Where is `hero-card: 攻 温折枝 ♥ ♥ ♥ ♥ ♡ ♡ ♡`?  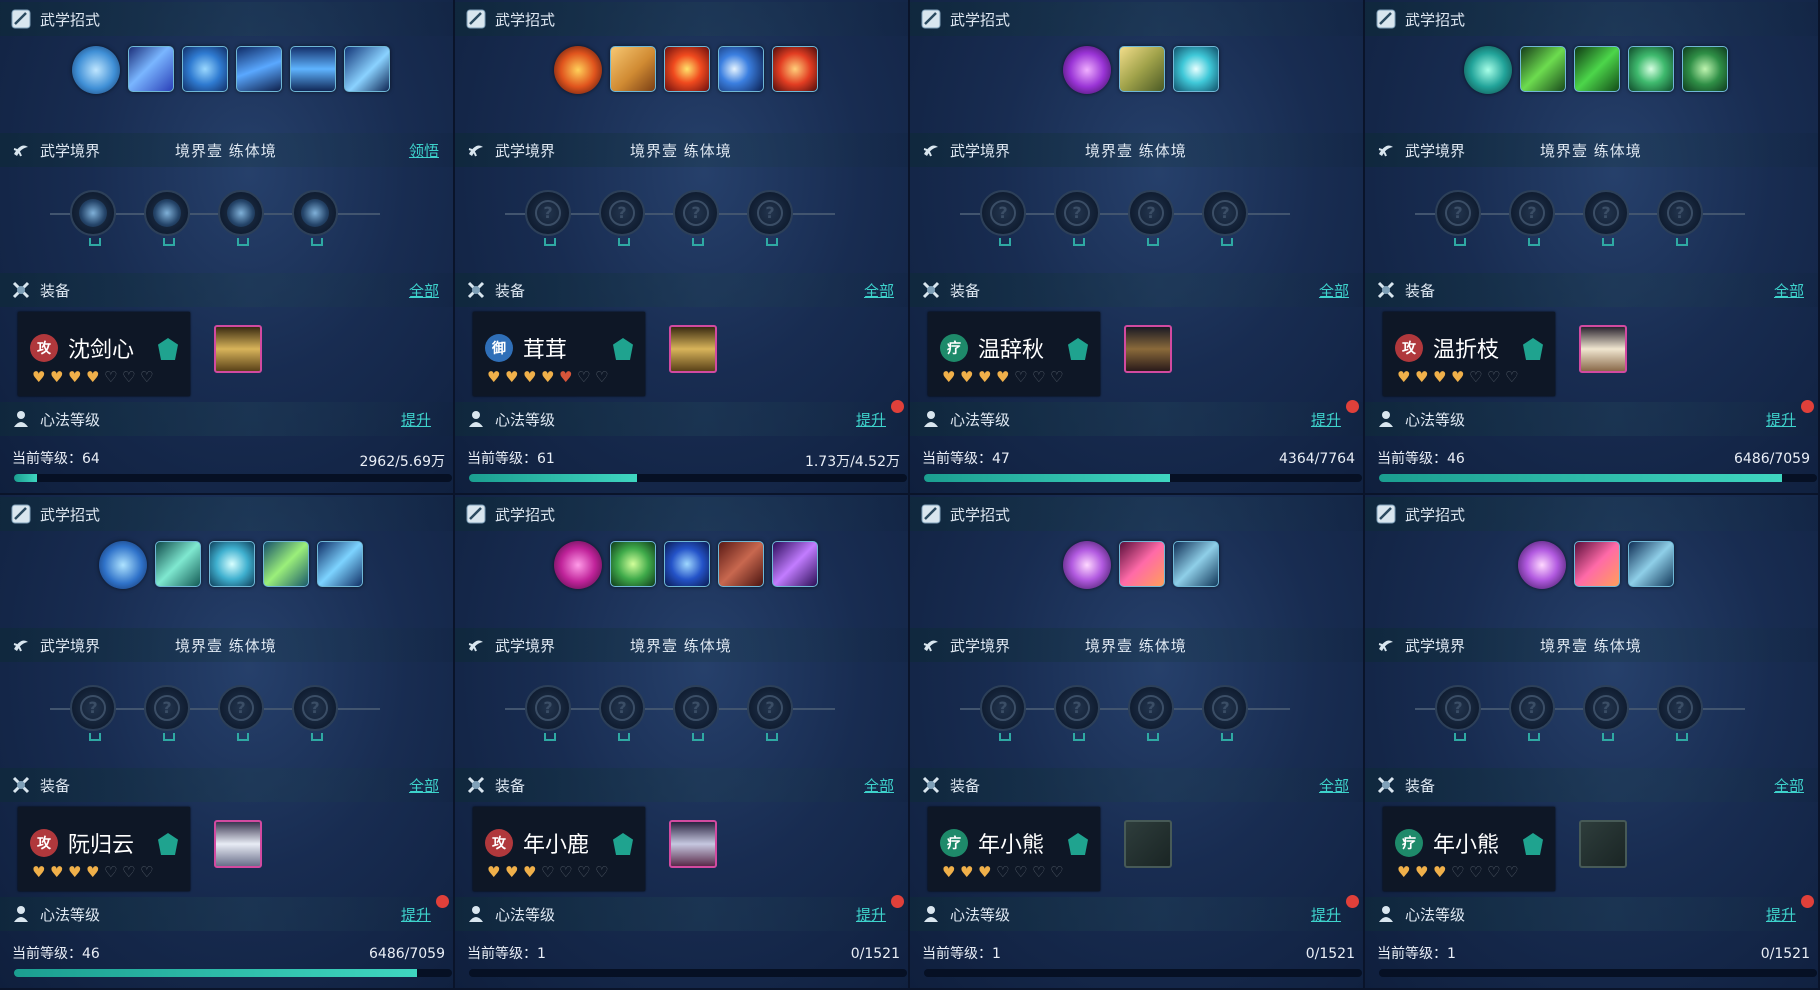
hero-card: 攻 温折枝 ♥ ♥ ♥ ♥ ♡ ♡ ♡ is located at coordinates (1469, 354).